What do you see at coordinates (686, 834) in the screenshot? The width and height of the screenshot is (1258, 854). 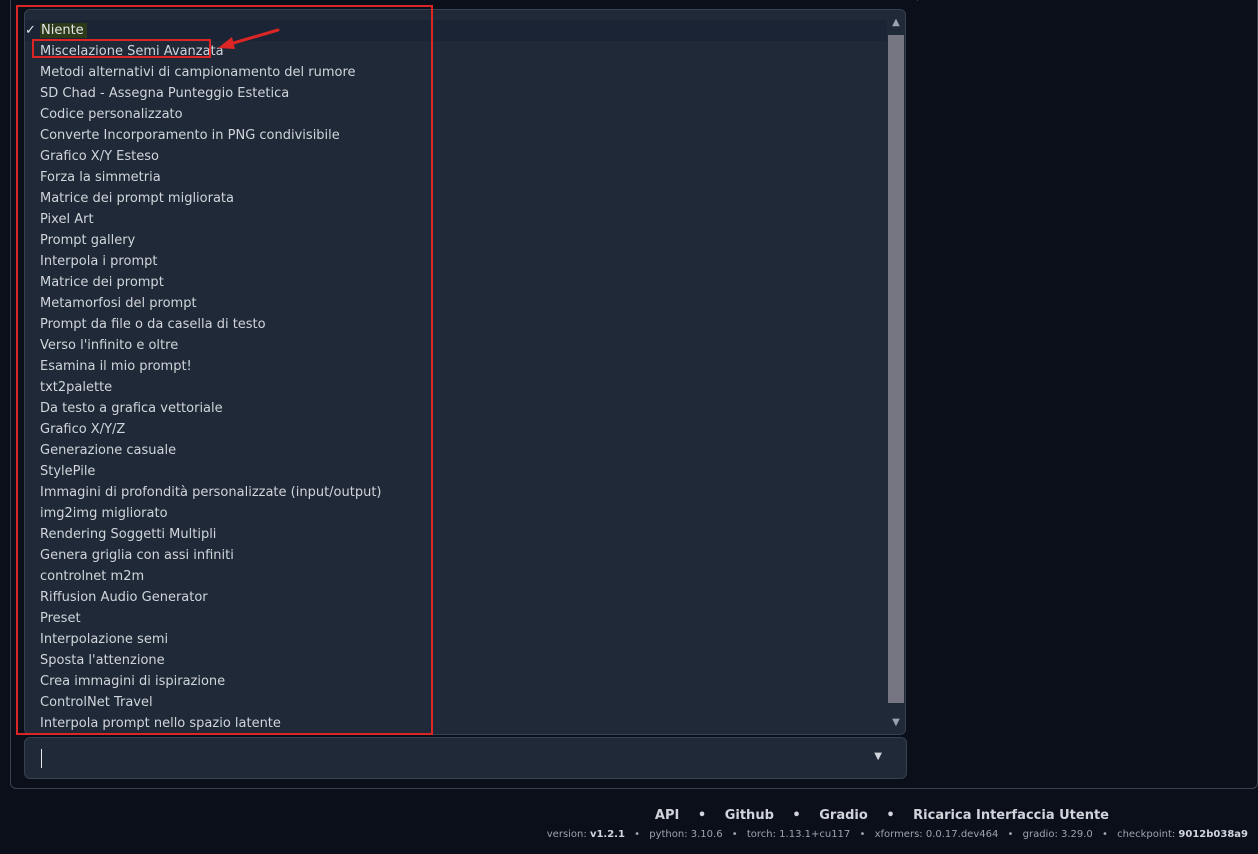 I see `python-version: python: 3.10.6` at bounding box center [686, 834].